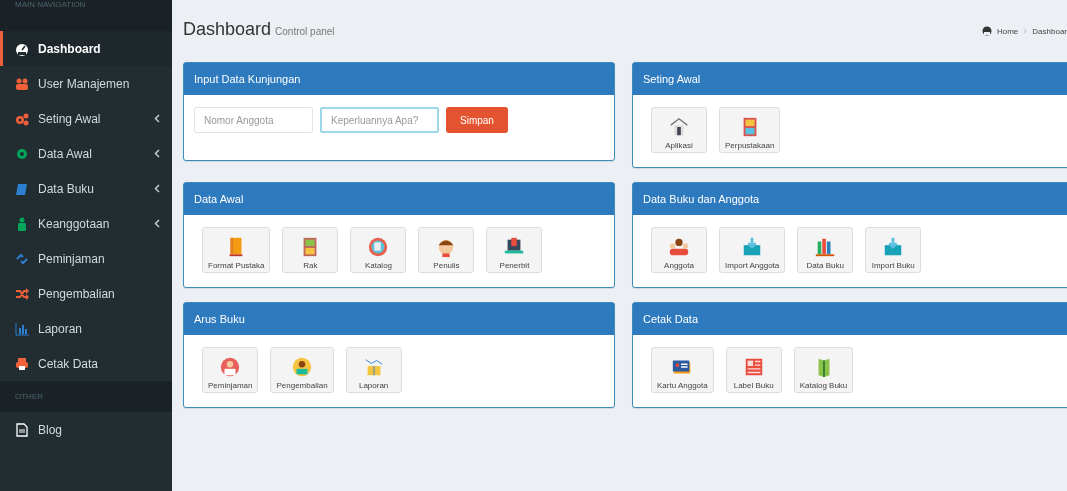 The image size is (1067, 491). Describe the element at coordinates (682, 370) in the screenshot. I see `shortcut-tile: Kartu Anggota` at that location.